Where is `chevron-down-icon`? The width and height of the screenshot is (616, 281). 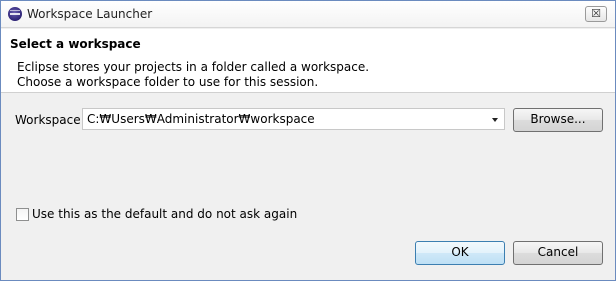
chevron-down-icon is located at coordinates (495, 120).